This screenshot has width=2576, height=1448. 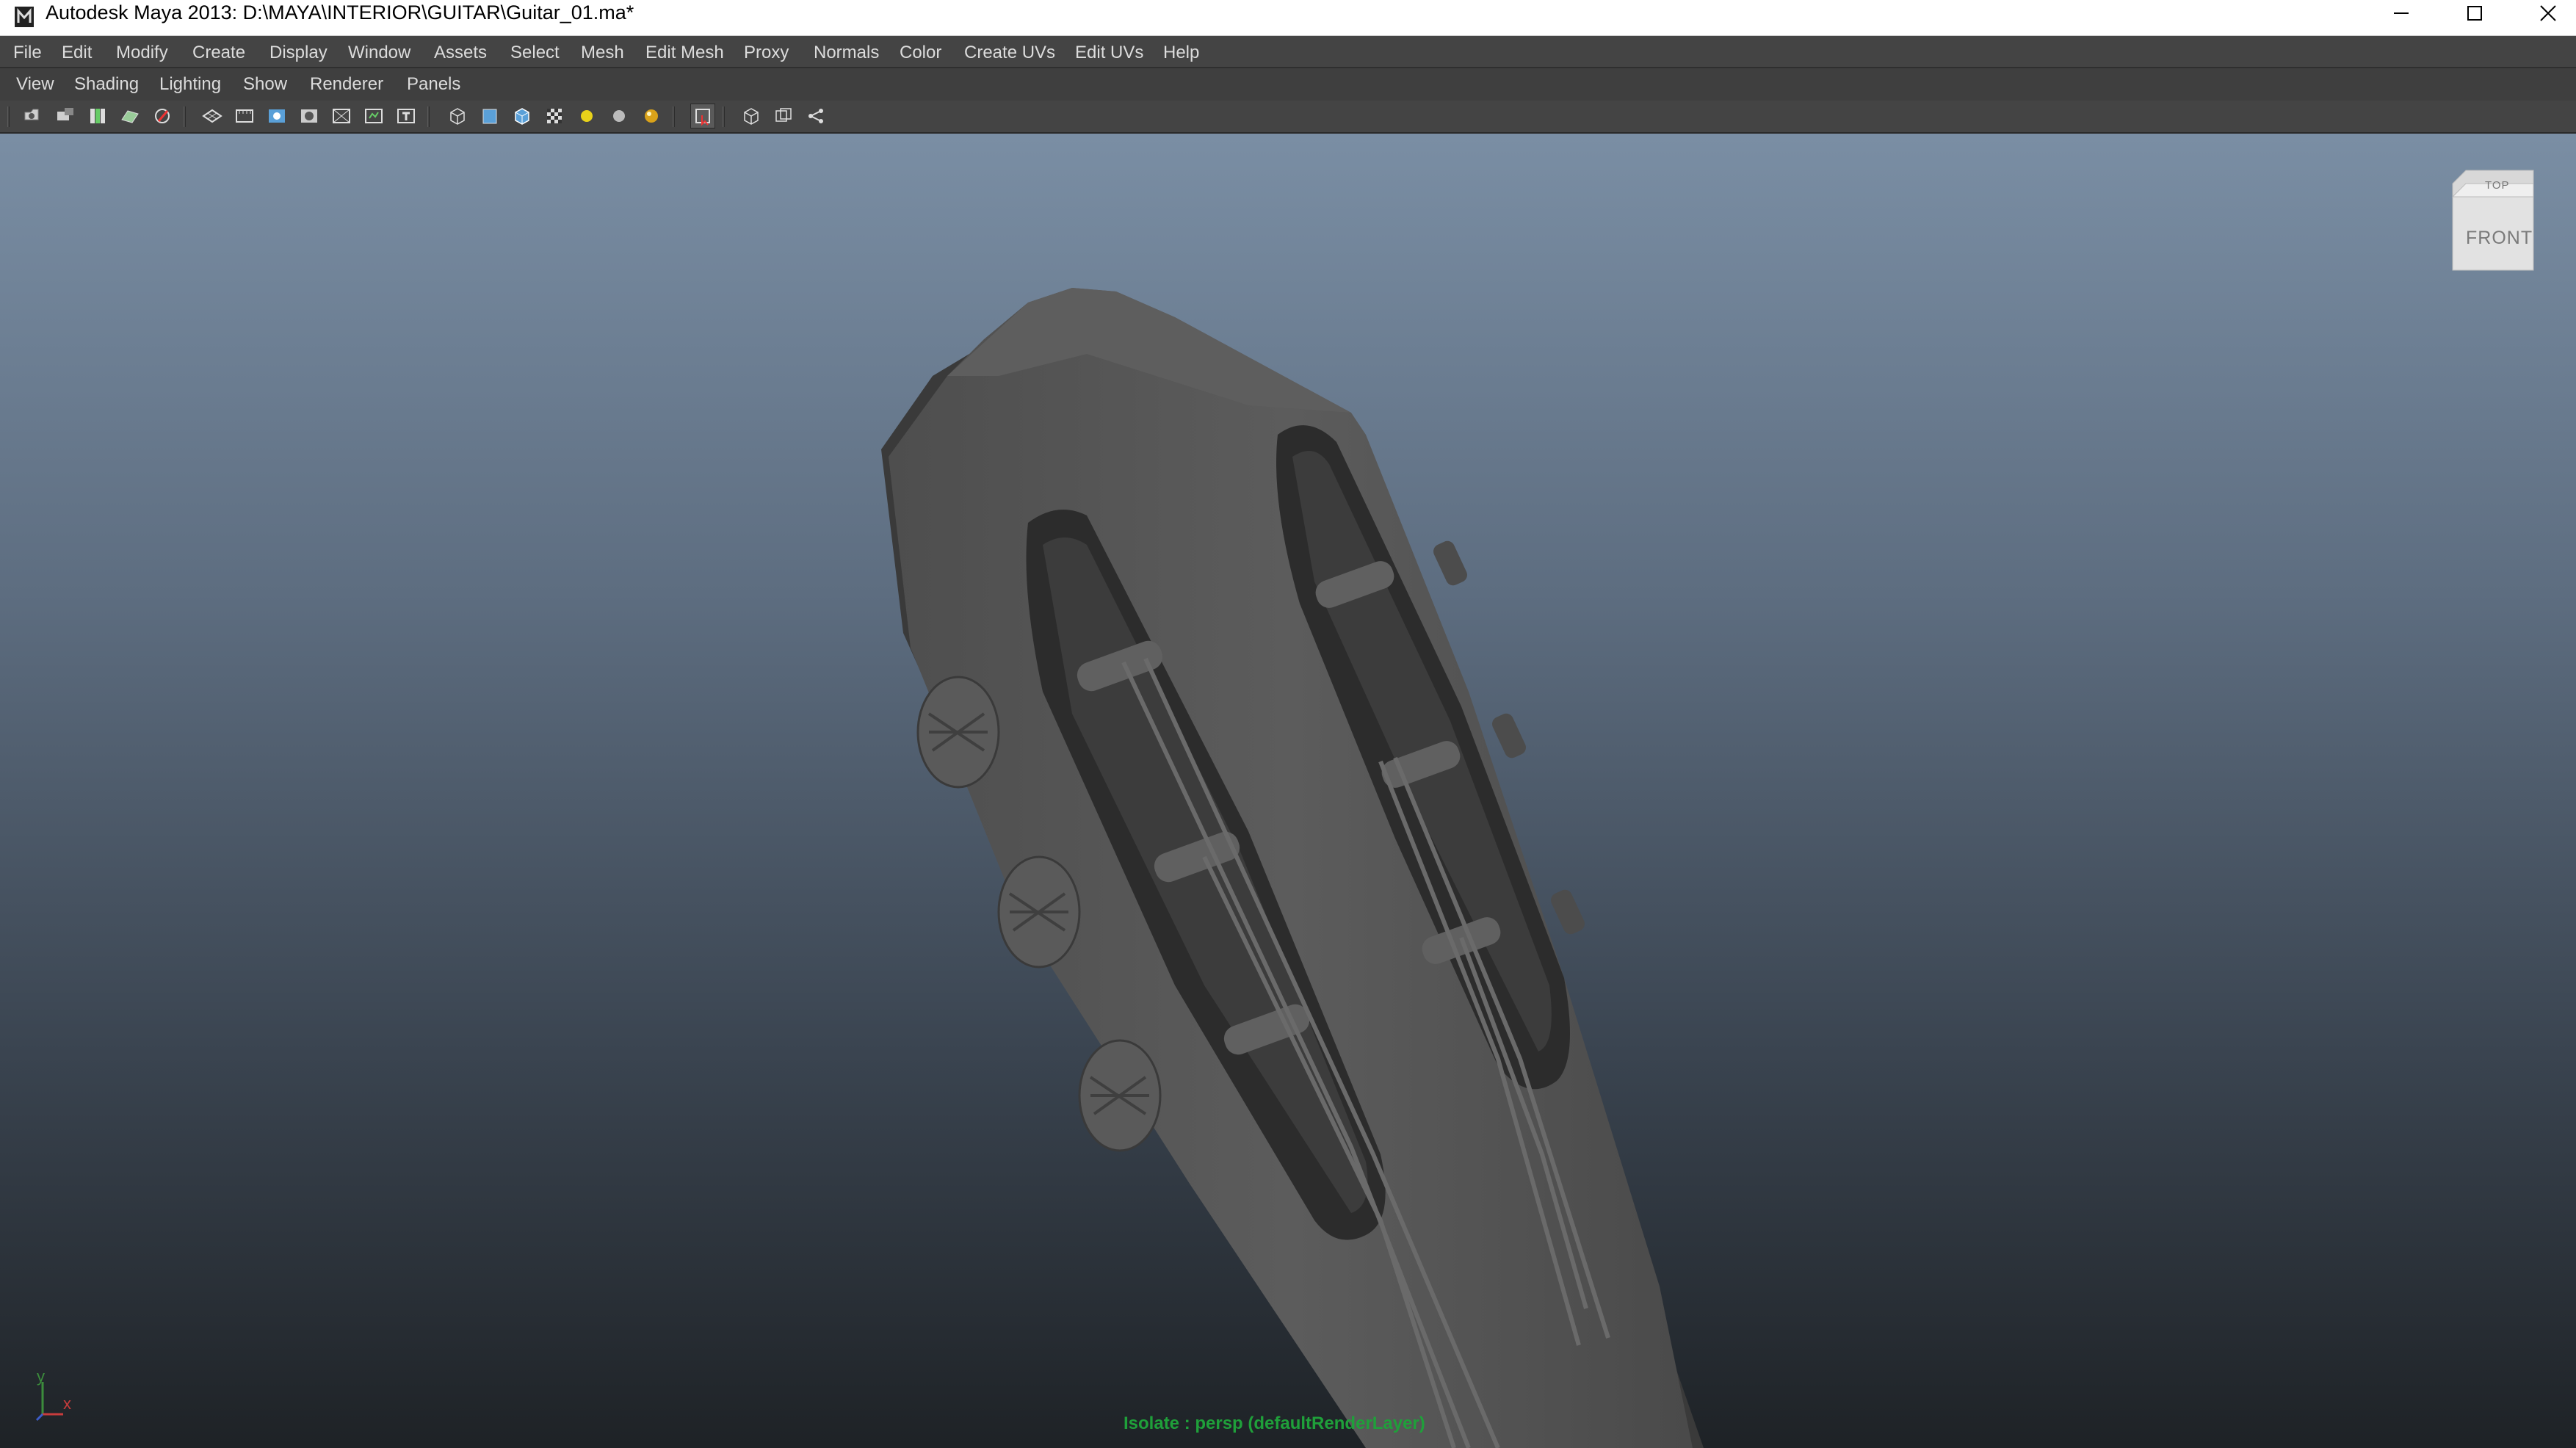 What do you see at coordinates (190, 85) in the screenshot?
I see `panel-menu-lighting: Lighting` at bounding box center [190, 85].